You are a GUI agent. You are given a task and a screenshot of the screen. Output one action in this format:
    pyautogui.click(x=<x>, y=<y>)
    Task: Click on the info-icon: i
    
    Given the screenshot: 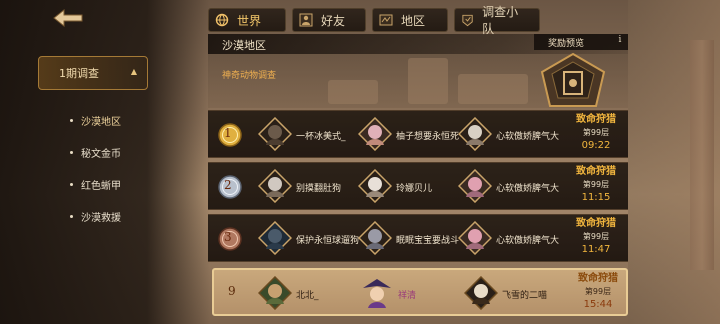 What is the action you would take?
    pyautogui.click(x=620, y=40)
    